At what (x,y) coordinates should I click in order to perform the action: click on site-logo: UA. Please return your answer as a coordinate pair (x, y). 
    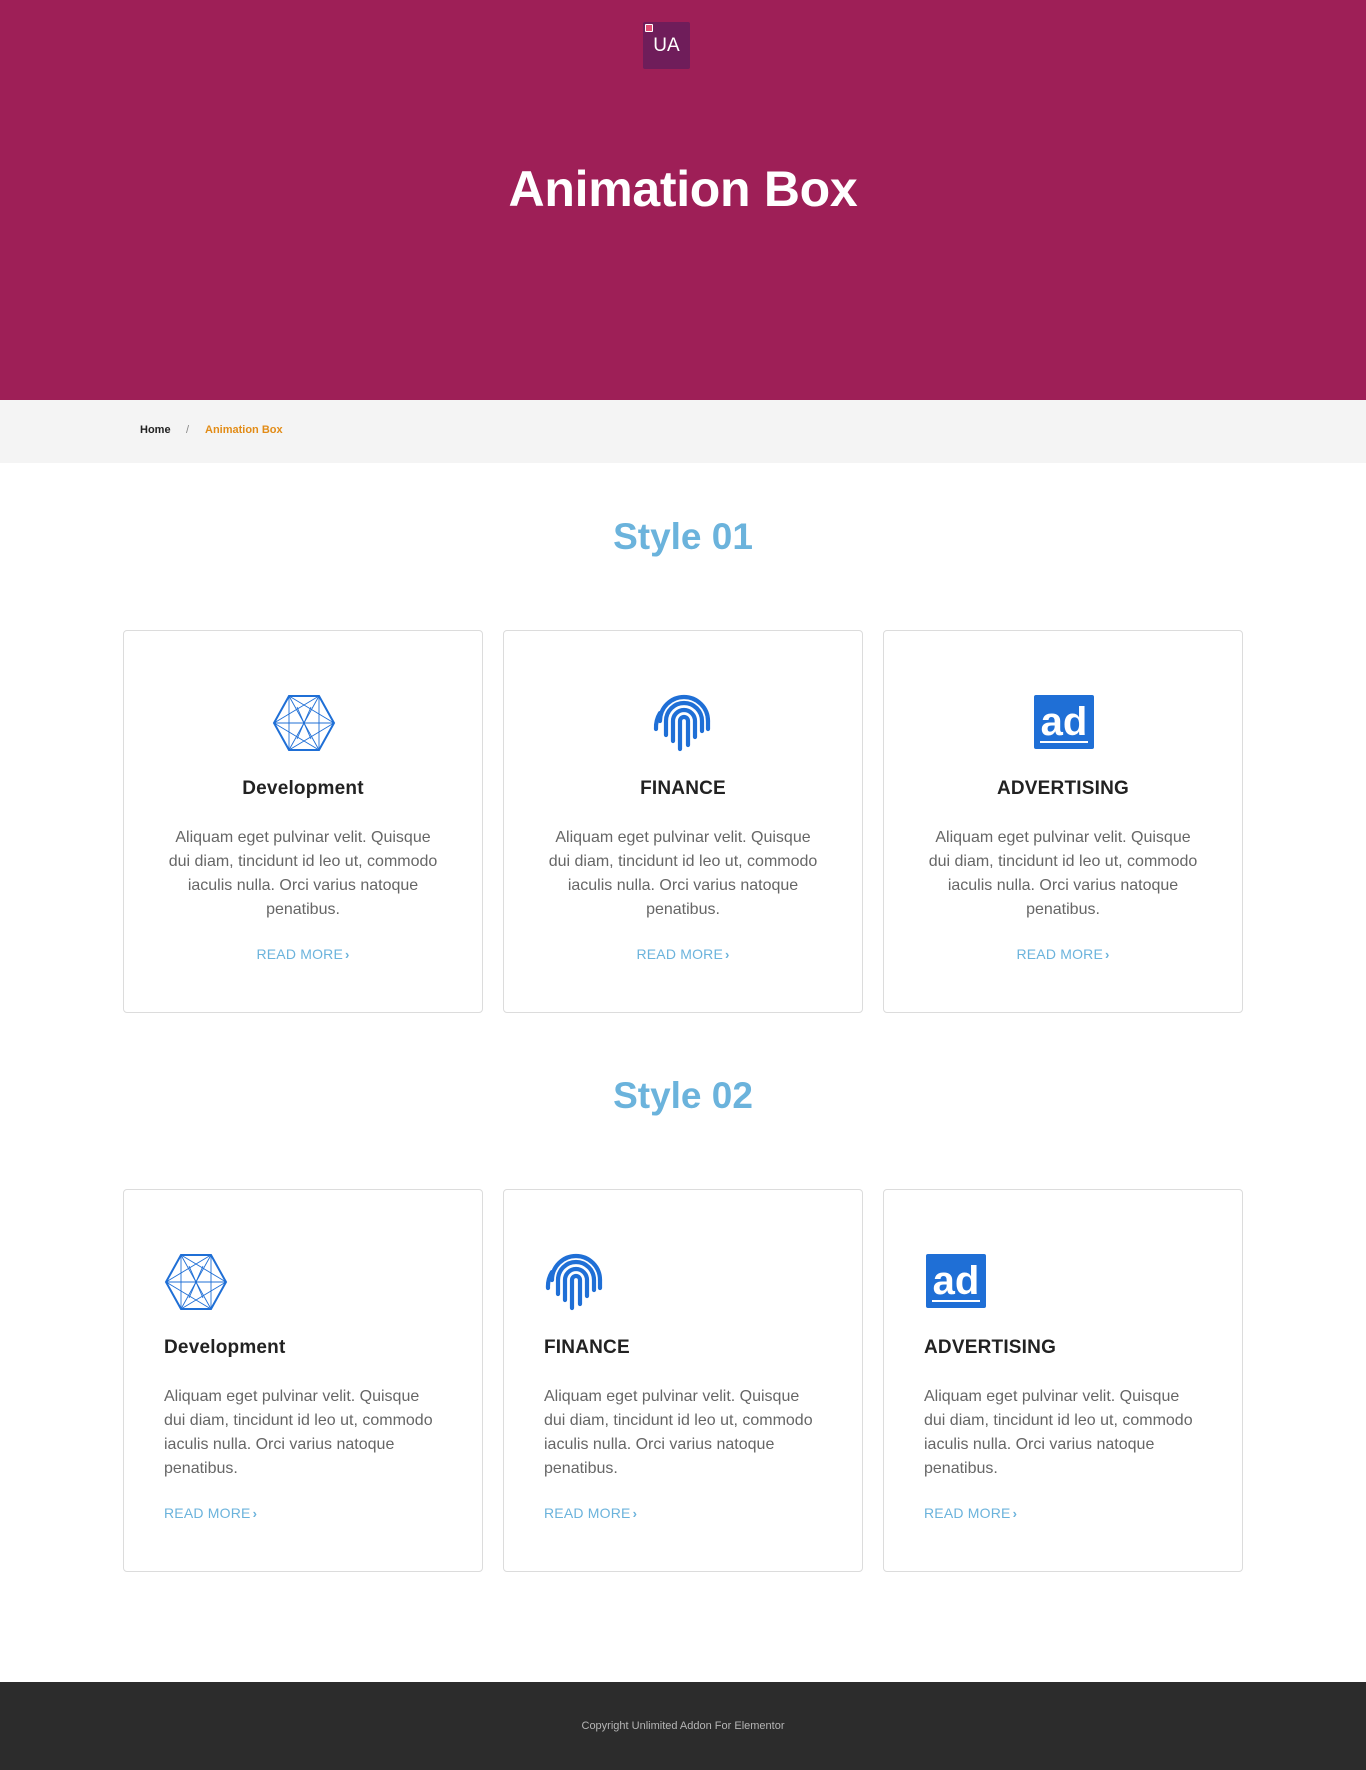
    Looking at the image, I should click on (666, 45).